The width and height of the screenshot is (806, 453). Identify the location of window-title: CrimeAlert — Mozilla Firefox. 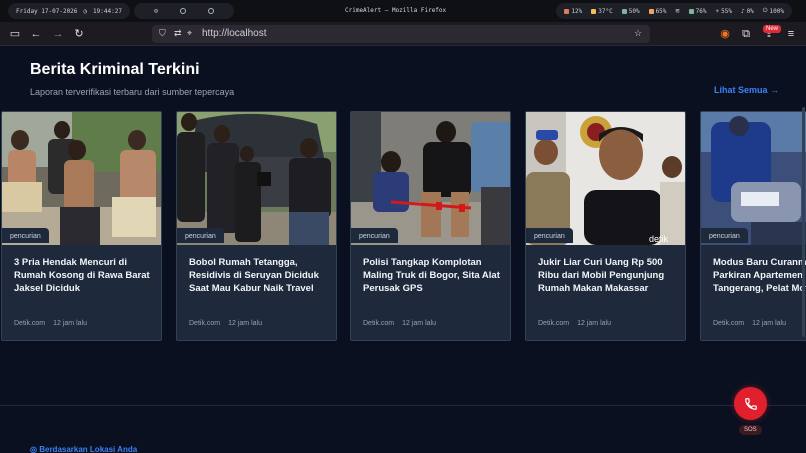
(396, 10).